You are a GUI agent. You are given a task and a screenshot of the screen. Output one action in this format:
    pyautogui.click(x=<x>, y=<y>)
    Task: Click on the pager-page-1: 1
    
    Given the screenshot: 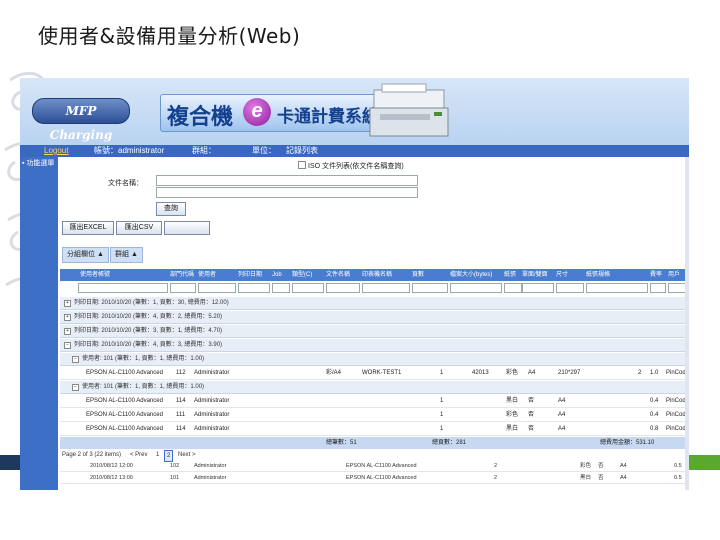 What is the action you would take?
    pyautogui.click(x=157, y=455)
    